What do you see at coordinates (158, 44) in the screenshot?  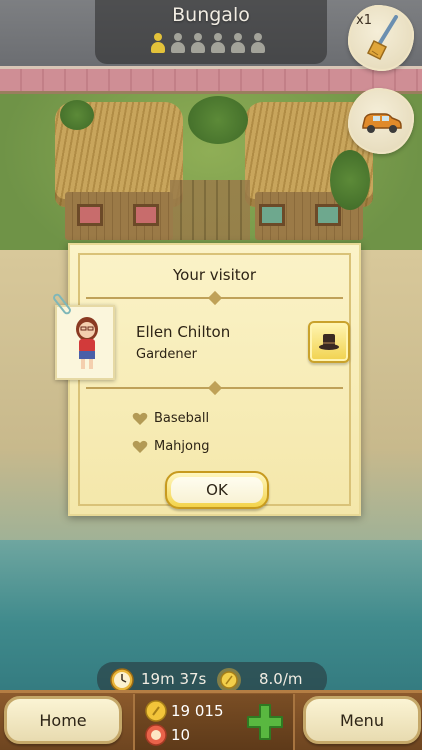 I see `occupant-filled-icon` at bounding box center [158, 44].